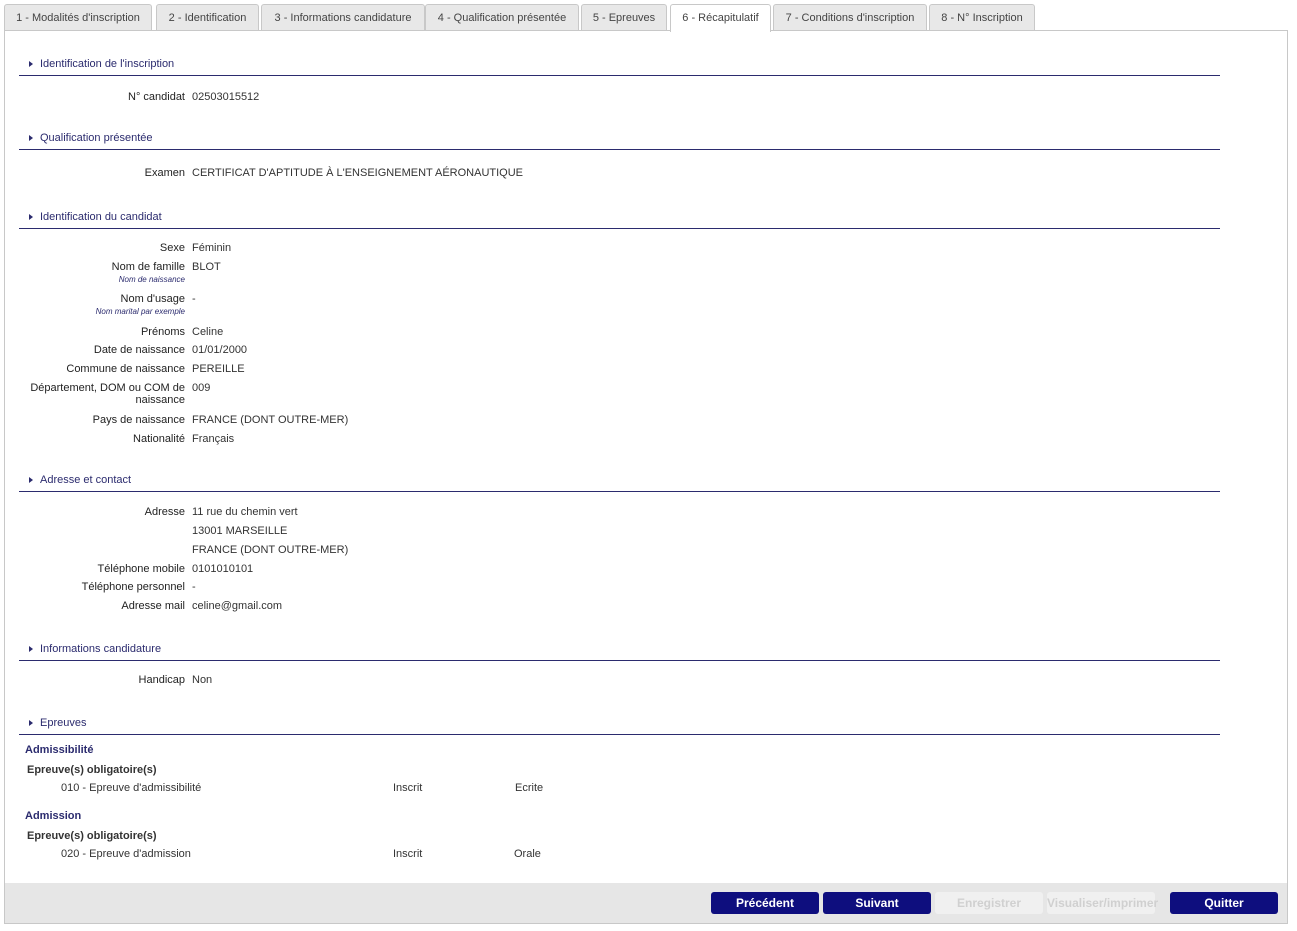  Describe the element at coordinates (527, 854) in the screenshot. I see `epreuve-type: Orale` at that location.